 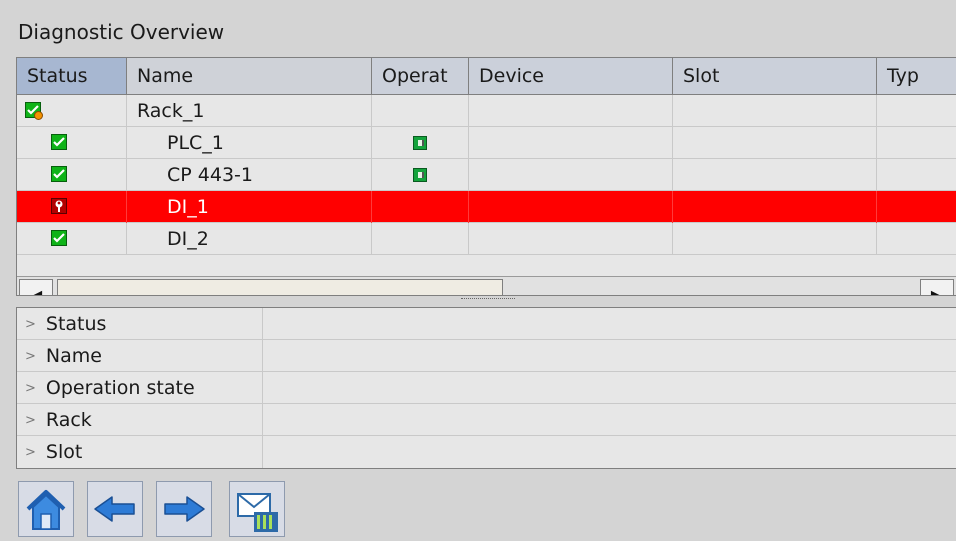 I want to click on detail-row-operation-state: > Operation state, so click(x=486, y=388).